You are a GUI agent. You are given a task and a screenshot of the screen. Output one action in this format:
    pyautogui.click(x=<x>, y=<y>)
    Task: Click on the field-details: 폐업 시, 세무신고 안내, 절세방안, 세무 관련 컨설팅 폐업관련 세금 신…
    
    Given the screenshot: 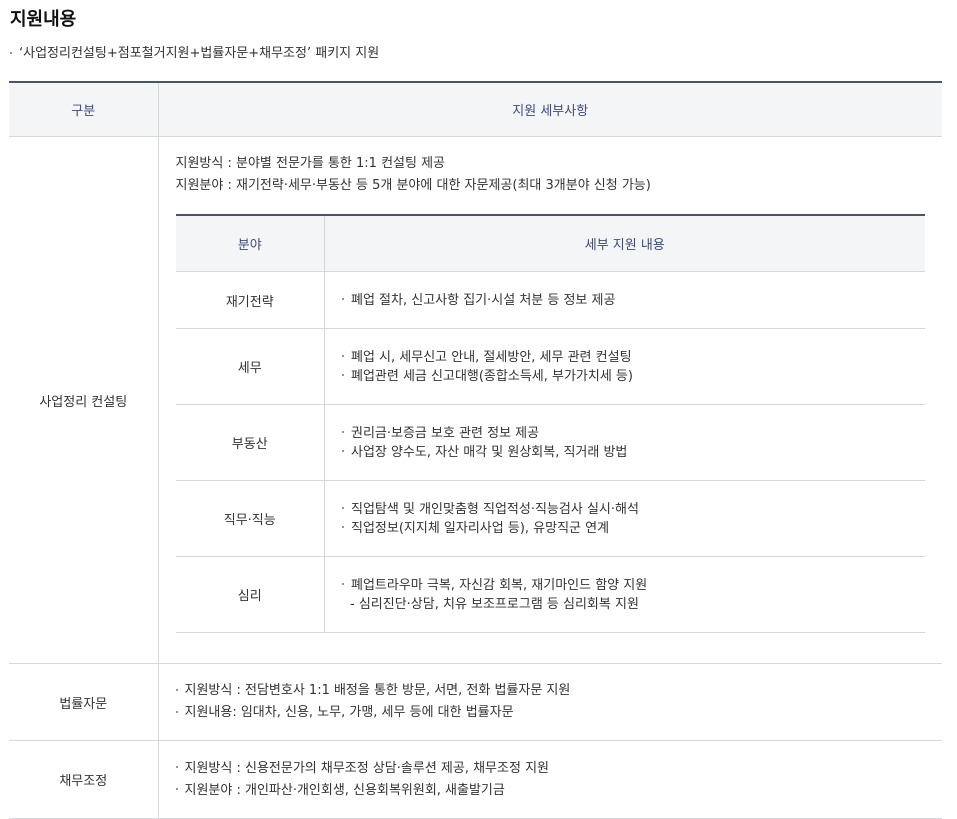 What is the action you would take?
    pyautogui.click(x=624, y=366)
    